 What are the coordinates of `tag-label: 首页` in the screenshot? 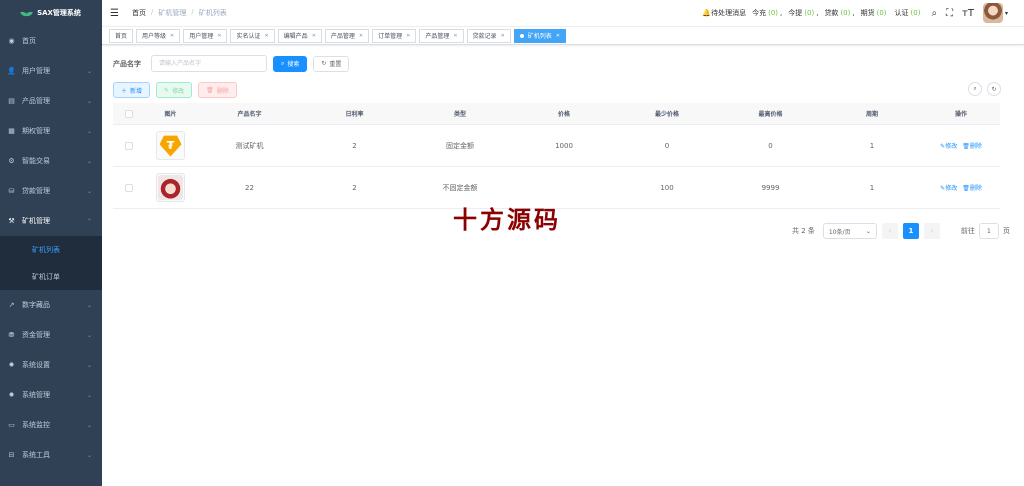 It's located at (121, 36).